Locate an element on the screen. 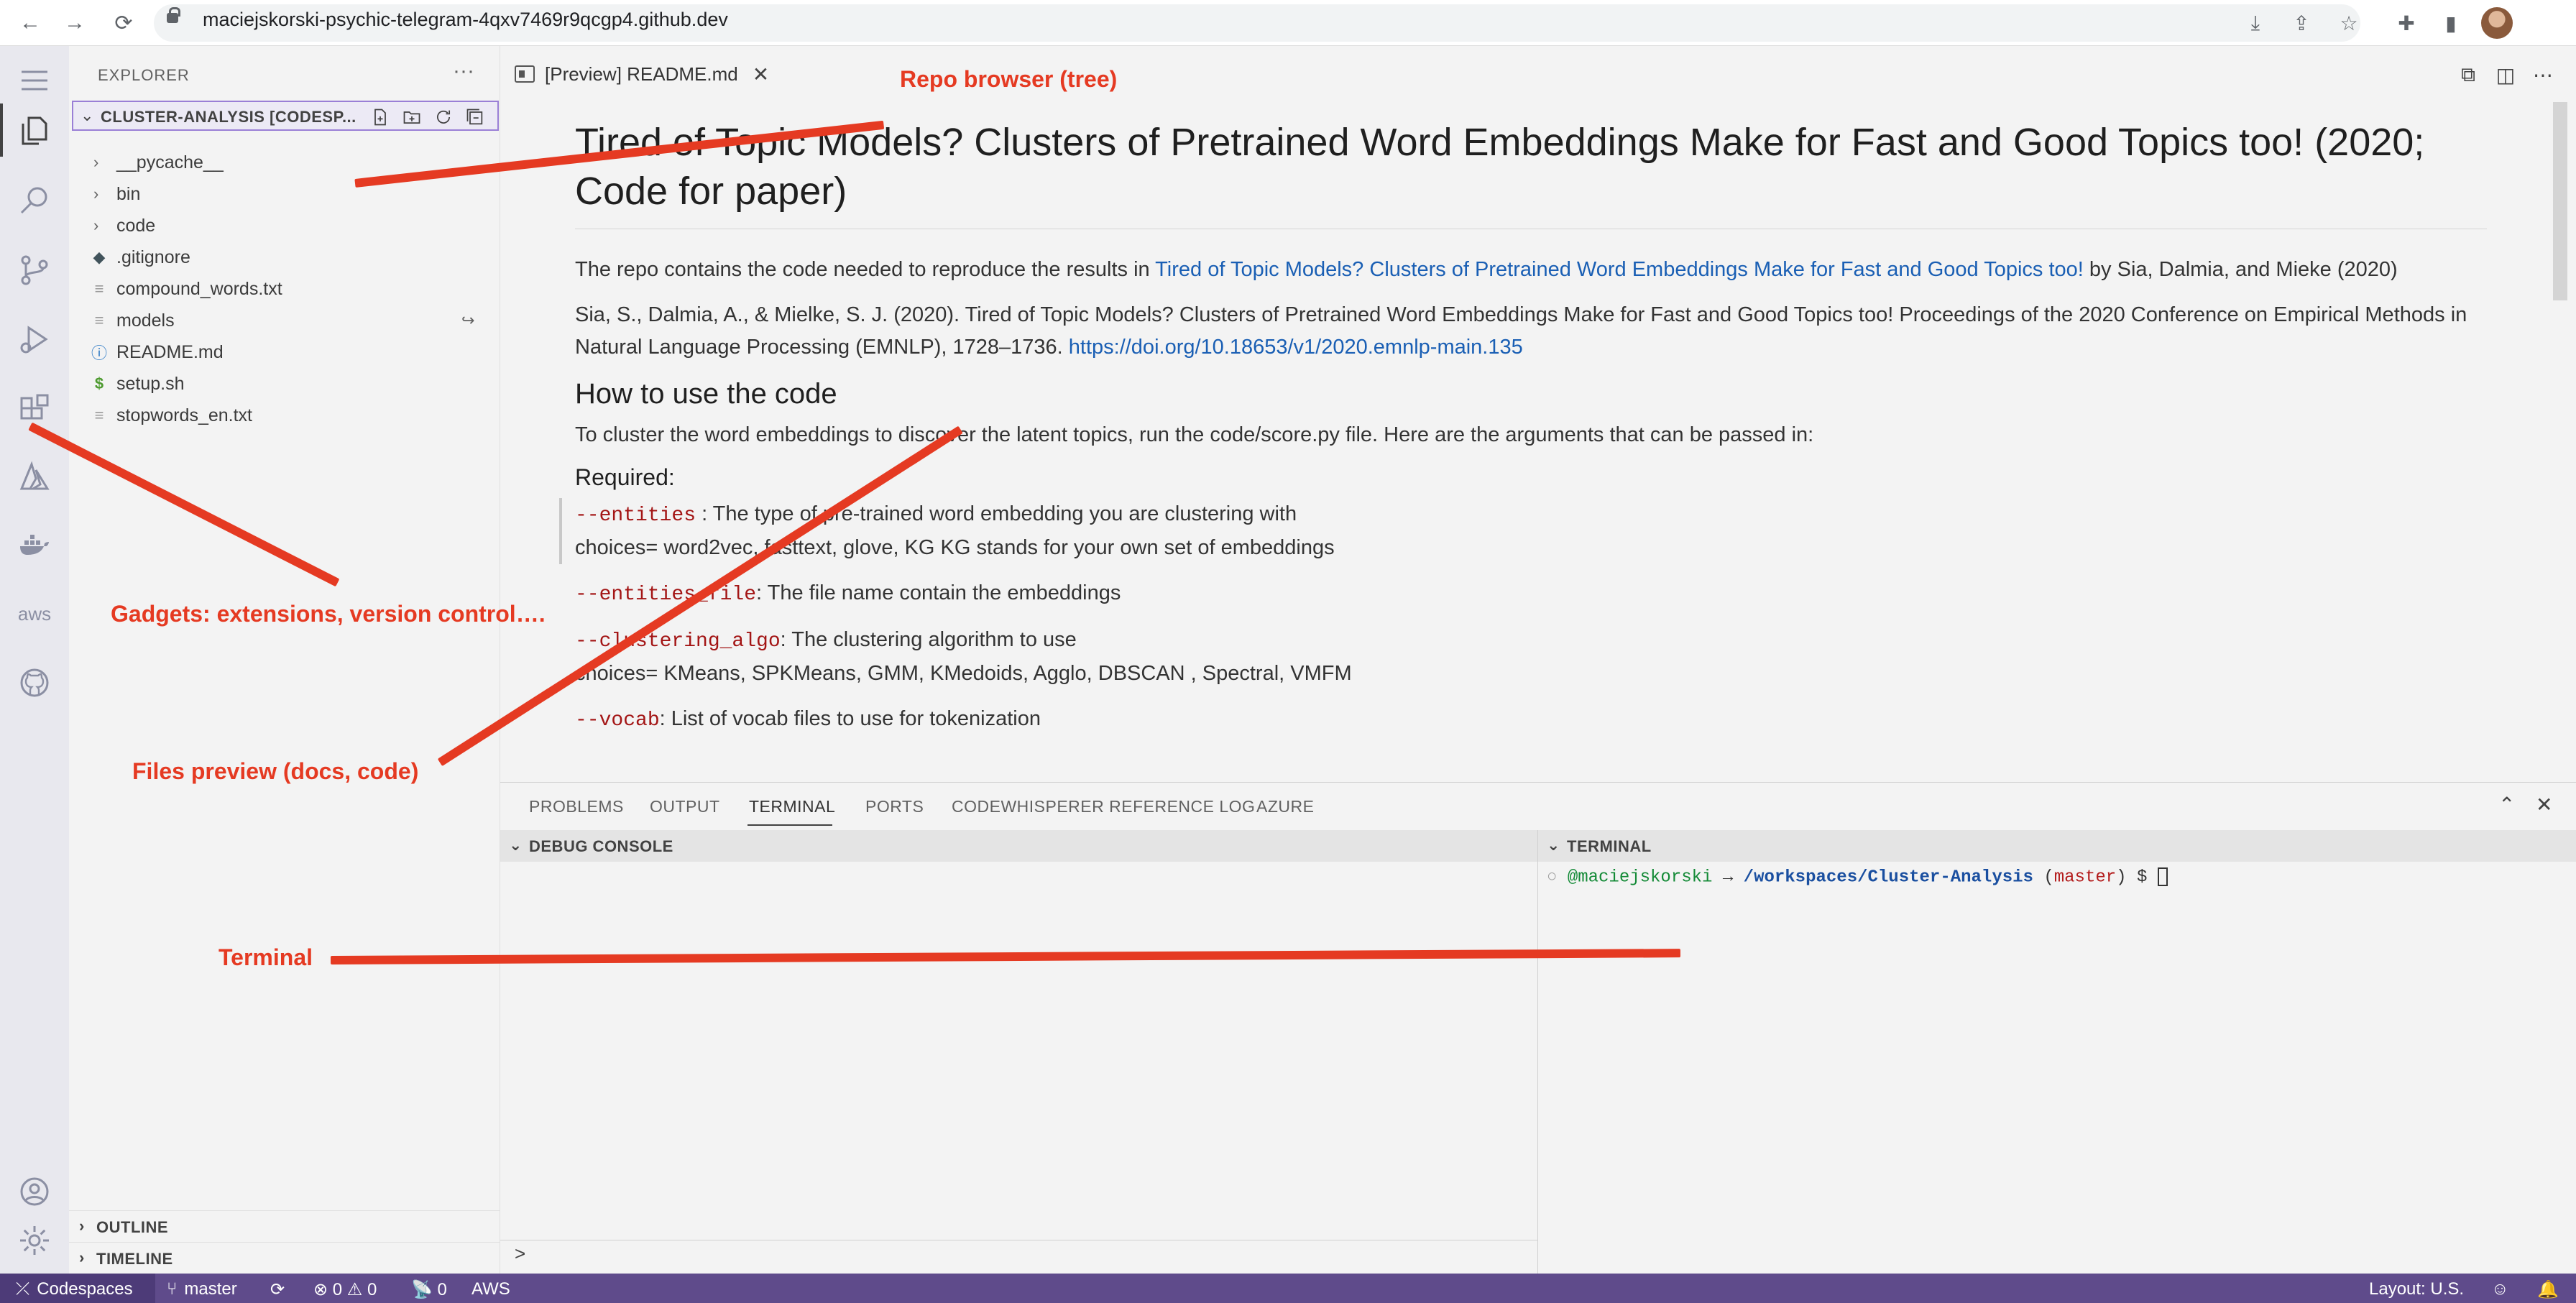  terminal-arrow: → is located at coordinates (1728, 878).